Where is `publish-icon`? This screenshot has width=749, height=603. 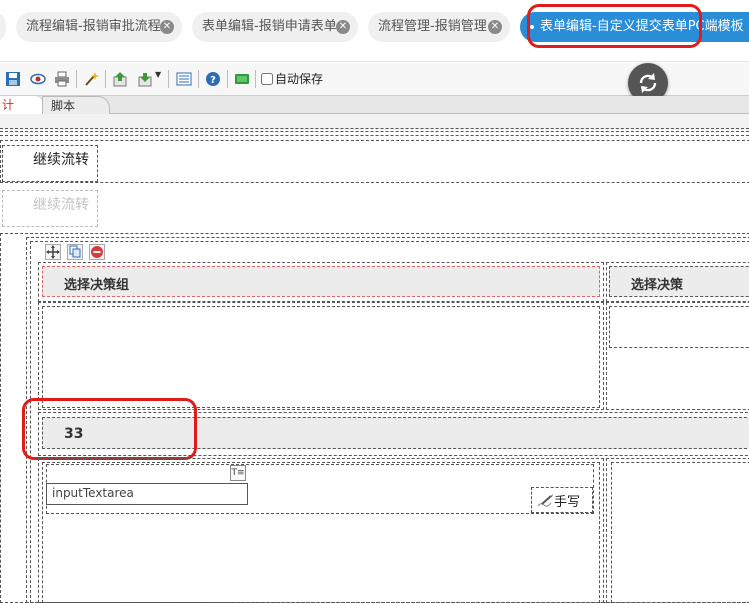 publish-icon is located at coordinates (242, 79).